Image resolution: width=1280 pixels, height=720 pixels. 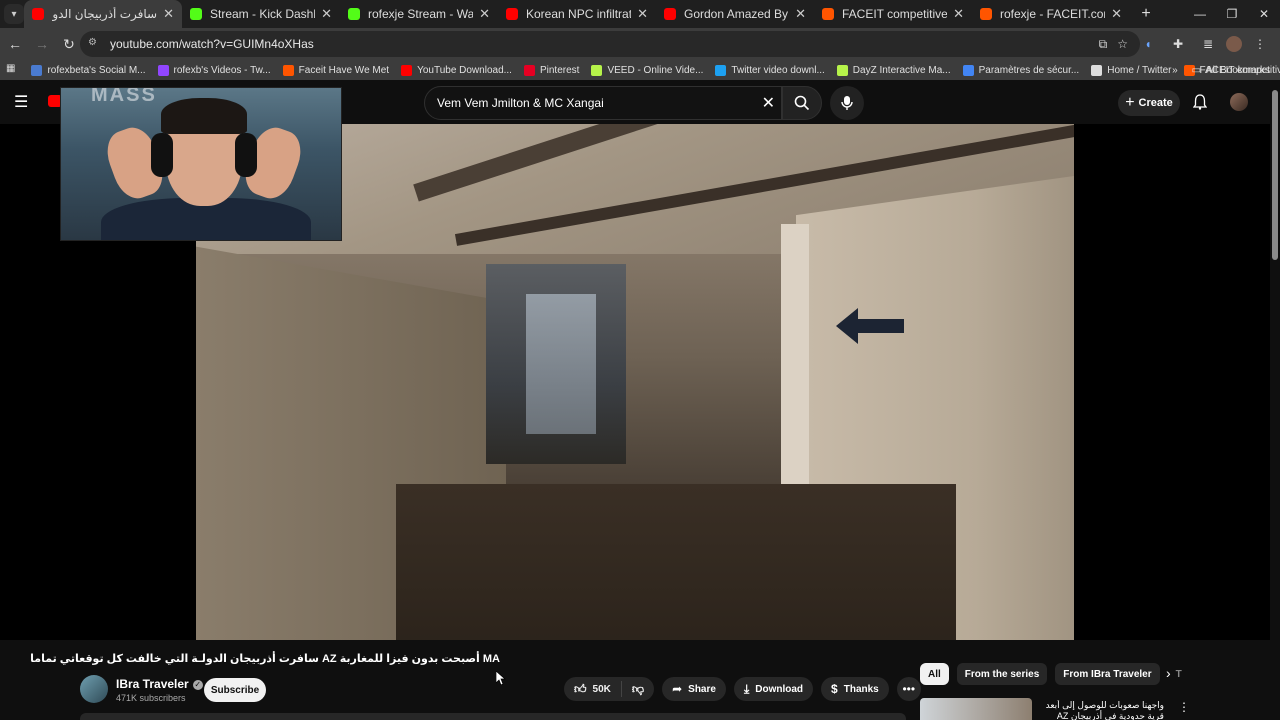 I want to click on back-icon: ←, so click(x=15, y=44).